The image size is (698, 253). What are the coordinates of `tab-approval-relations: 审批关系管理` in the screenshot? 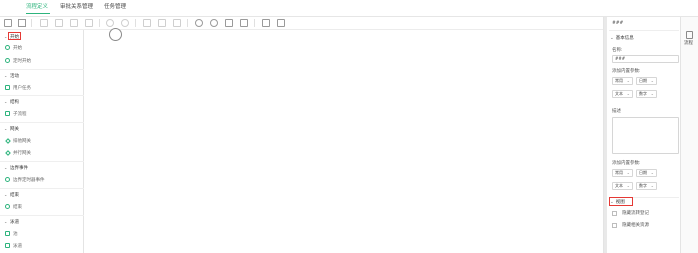 It's located at (76, 7).